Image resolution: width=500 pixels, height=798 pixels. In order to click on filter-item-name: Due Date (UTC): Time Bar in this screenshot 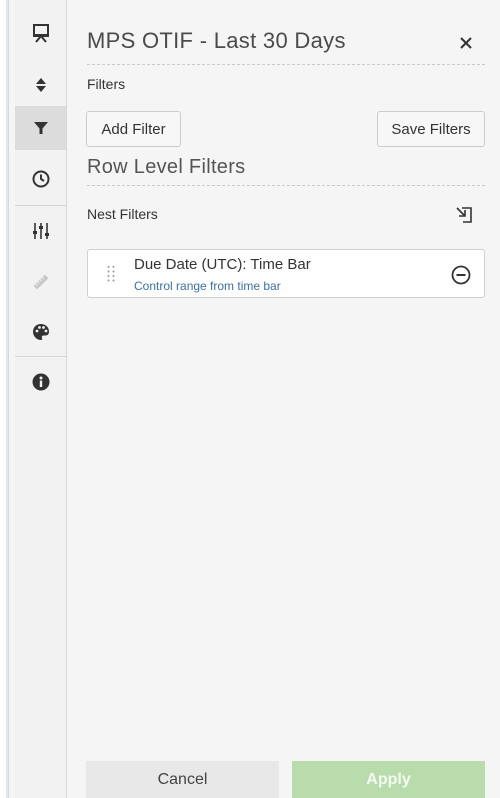, I will do `click(222, 264)`.